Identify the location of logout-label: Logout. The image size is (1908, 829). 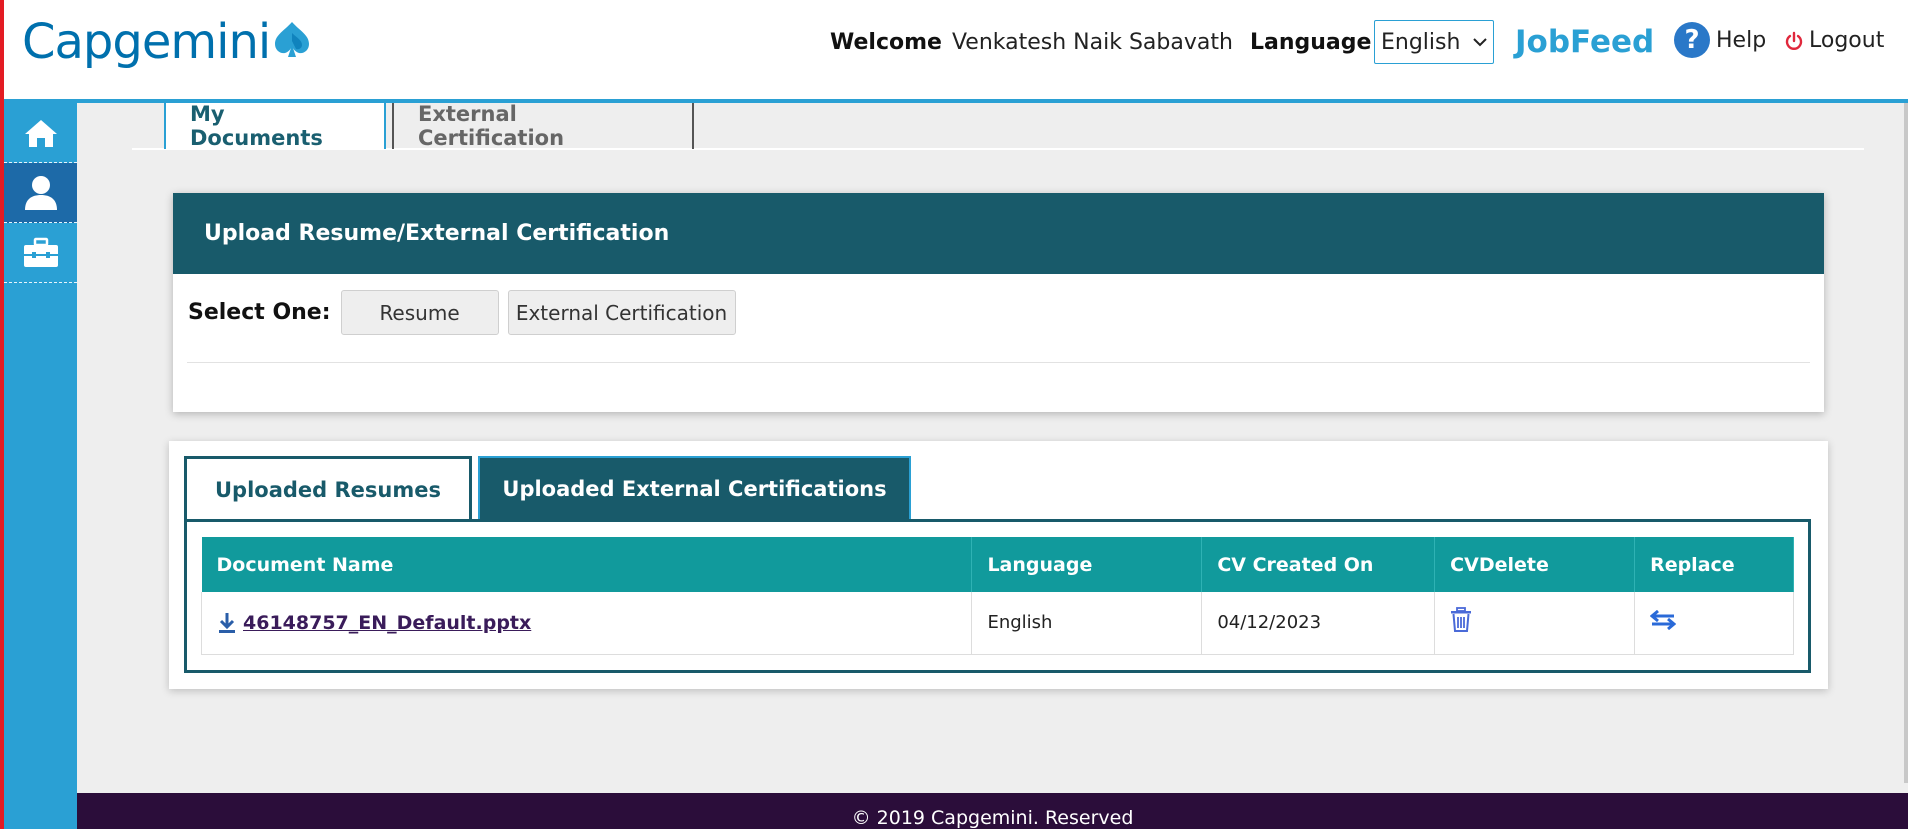
(1847, 40).